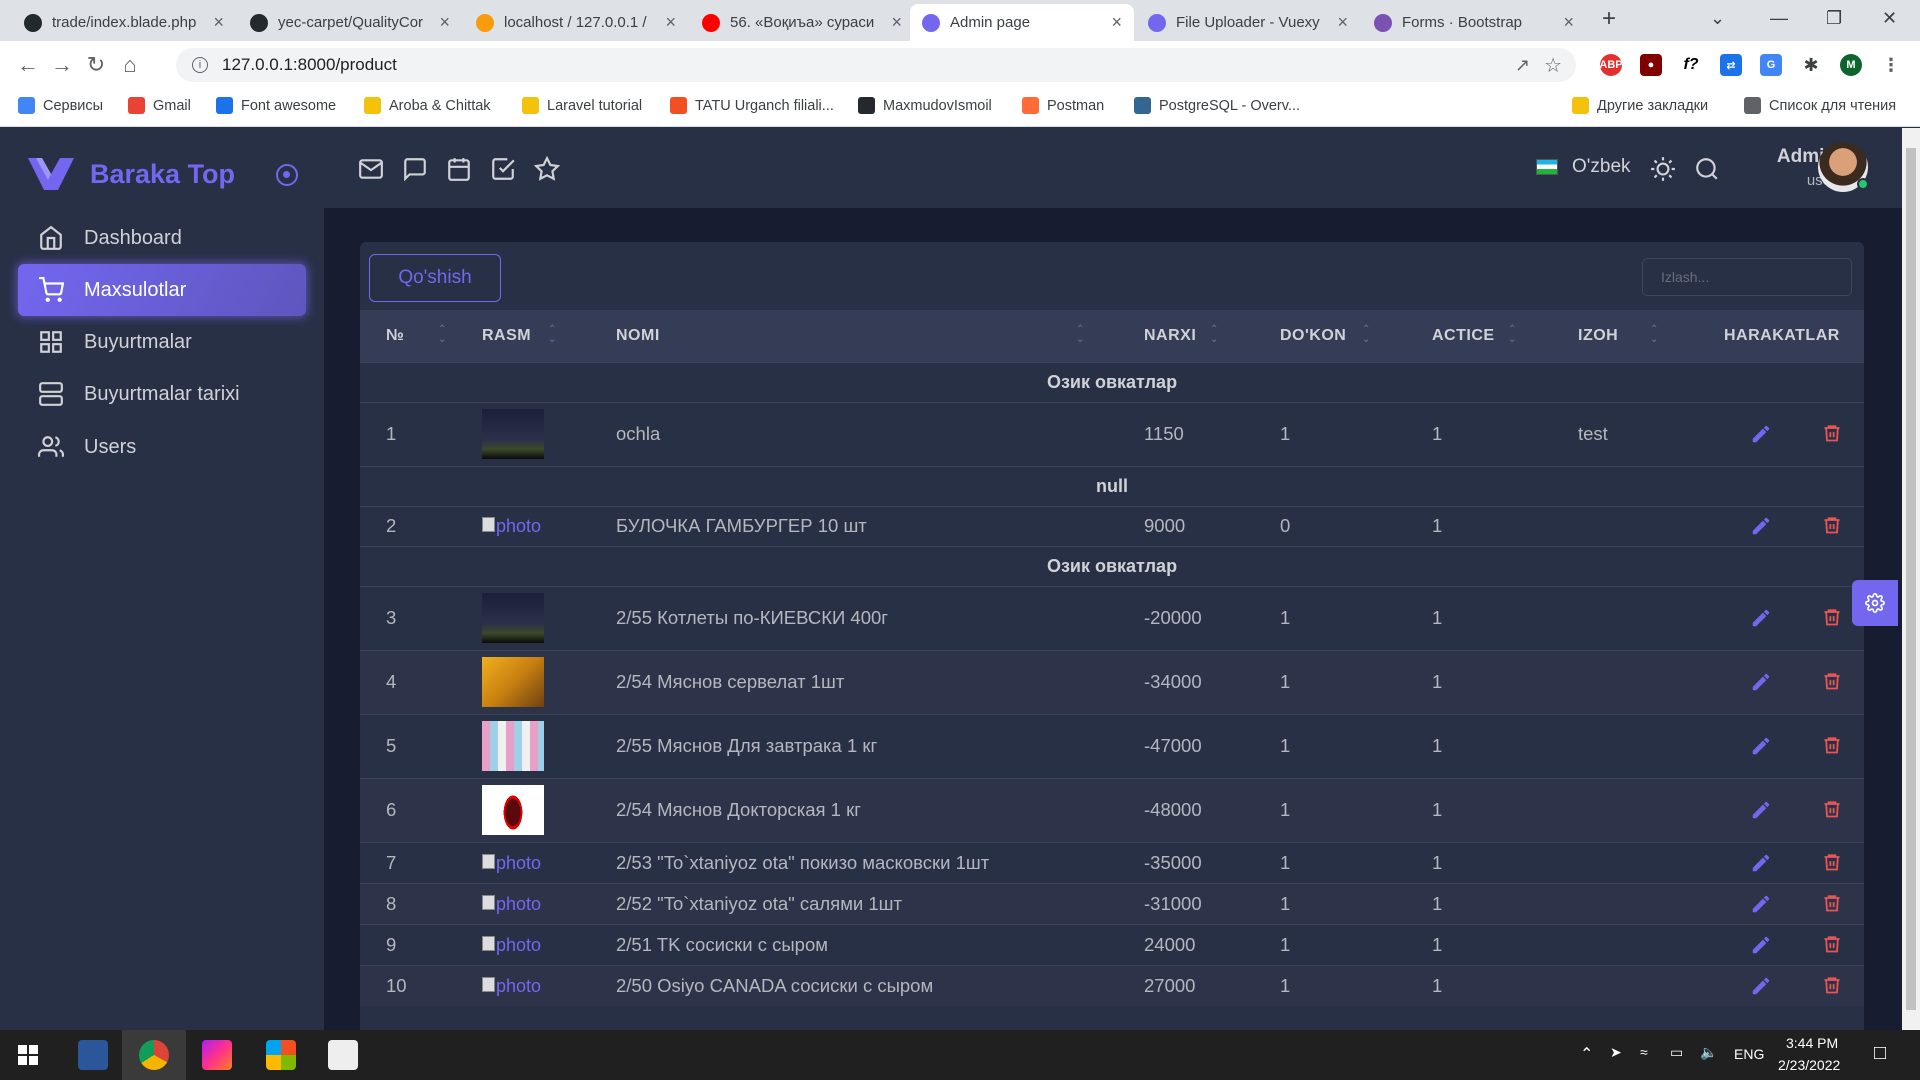  I want to click on bookmark-item: Laravel tutorial, so click(582, 105).